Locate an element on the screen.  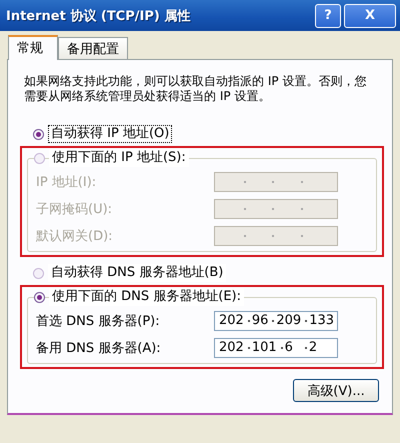
ip-octet: 101 is located at coordinates (264, 347).